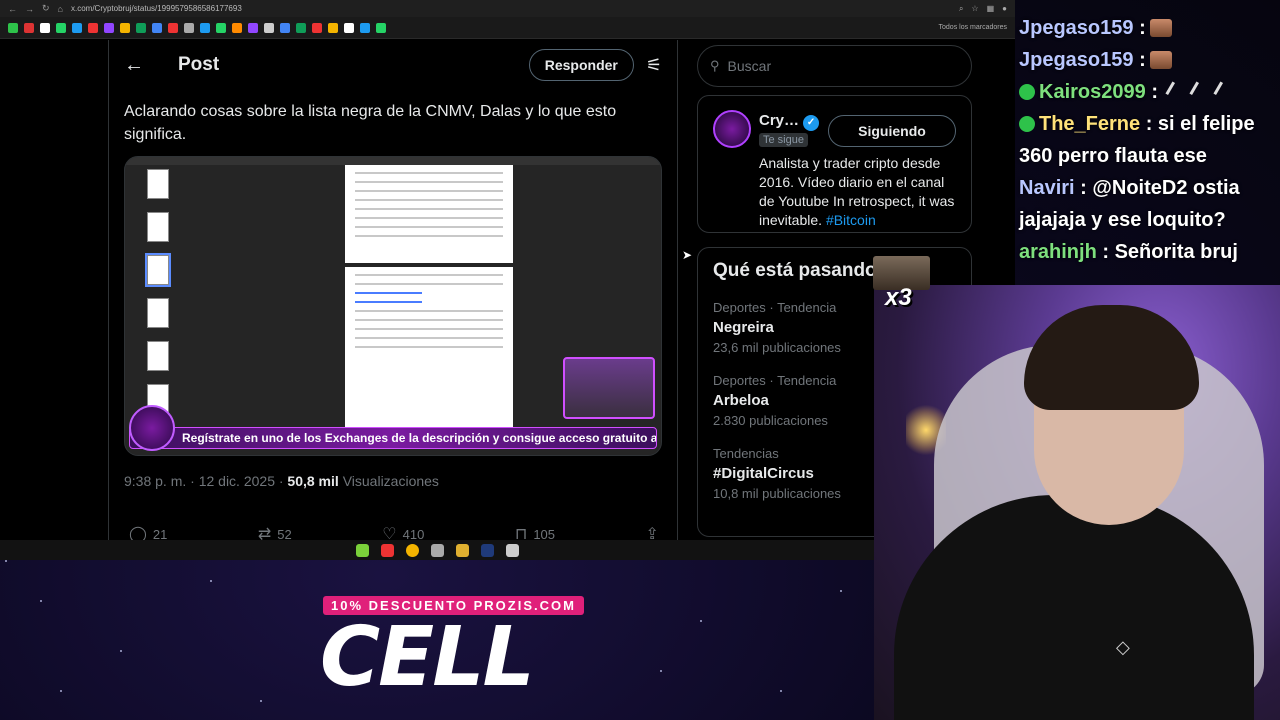  I want to click on channel-logo-icon, so click(152, 428).